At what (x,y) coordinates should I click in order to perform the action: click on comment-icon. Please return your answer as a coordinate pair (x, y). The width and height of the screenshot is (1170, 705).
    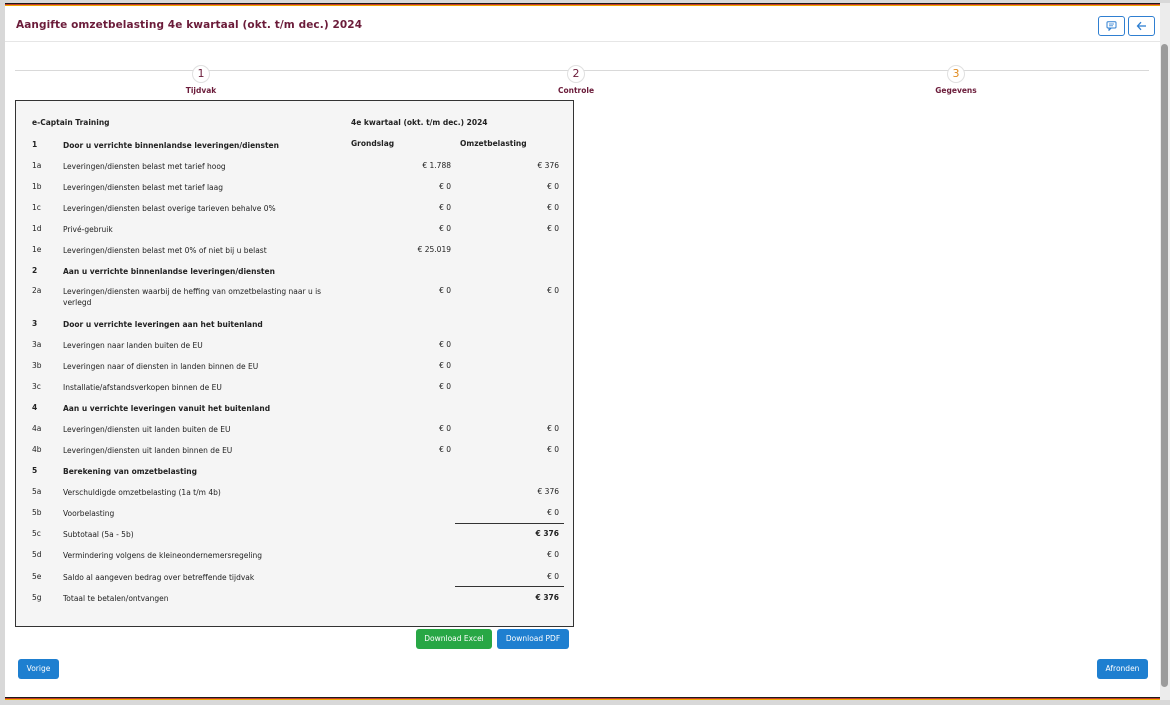
    Looking at the image, I should click on (1111, 26).